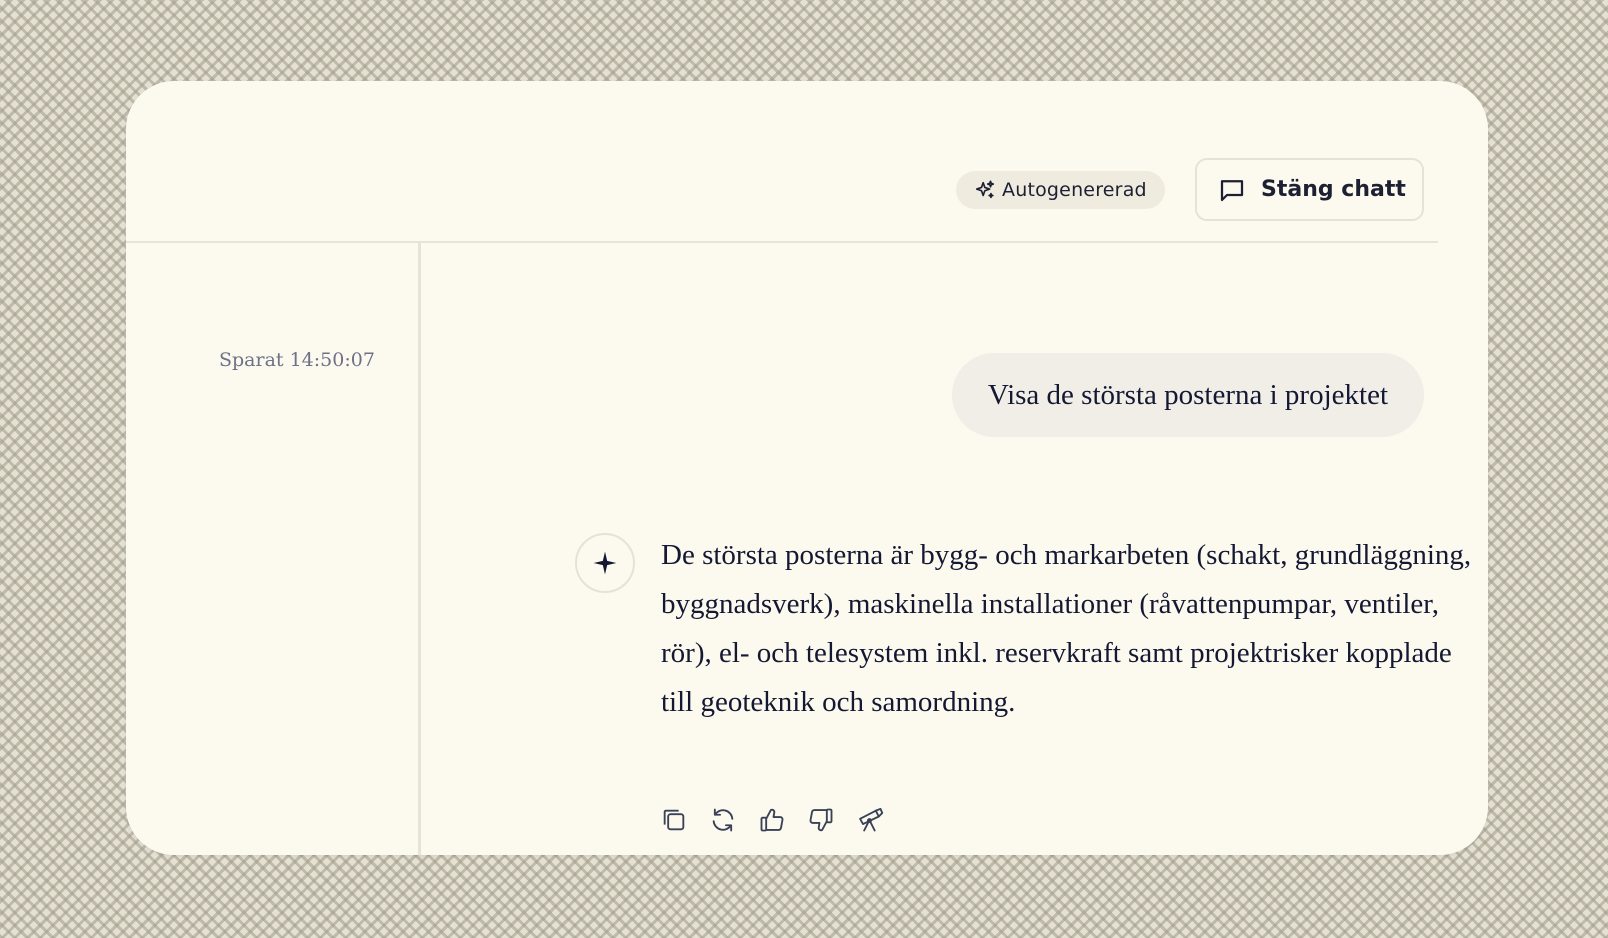 The image size is (1608, 938). What do you see at coordinates (1232, 190) in the screenshot?
I see `chat-bubble-icon` at bounding box center [1232, 190].